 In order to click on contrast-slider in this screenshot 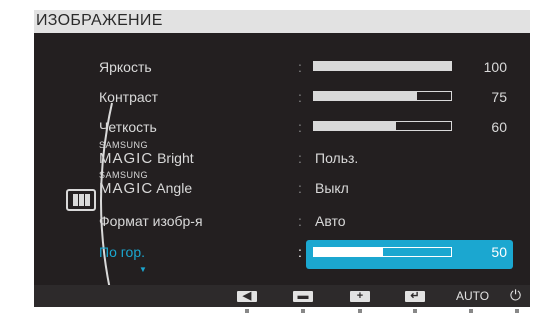, I will do `click(382, 96)`.